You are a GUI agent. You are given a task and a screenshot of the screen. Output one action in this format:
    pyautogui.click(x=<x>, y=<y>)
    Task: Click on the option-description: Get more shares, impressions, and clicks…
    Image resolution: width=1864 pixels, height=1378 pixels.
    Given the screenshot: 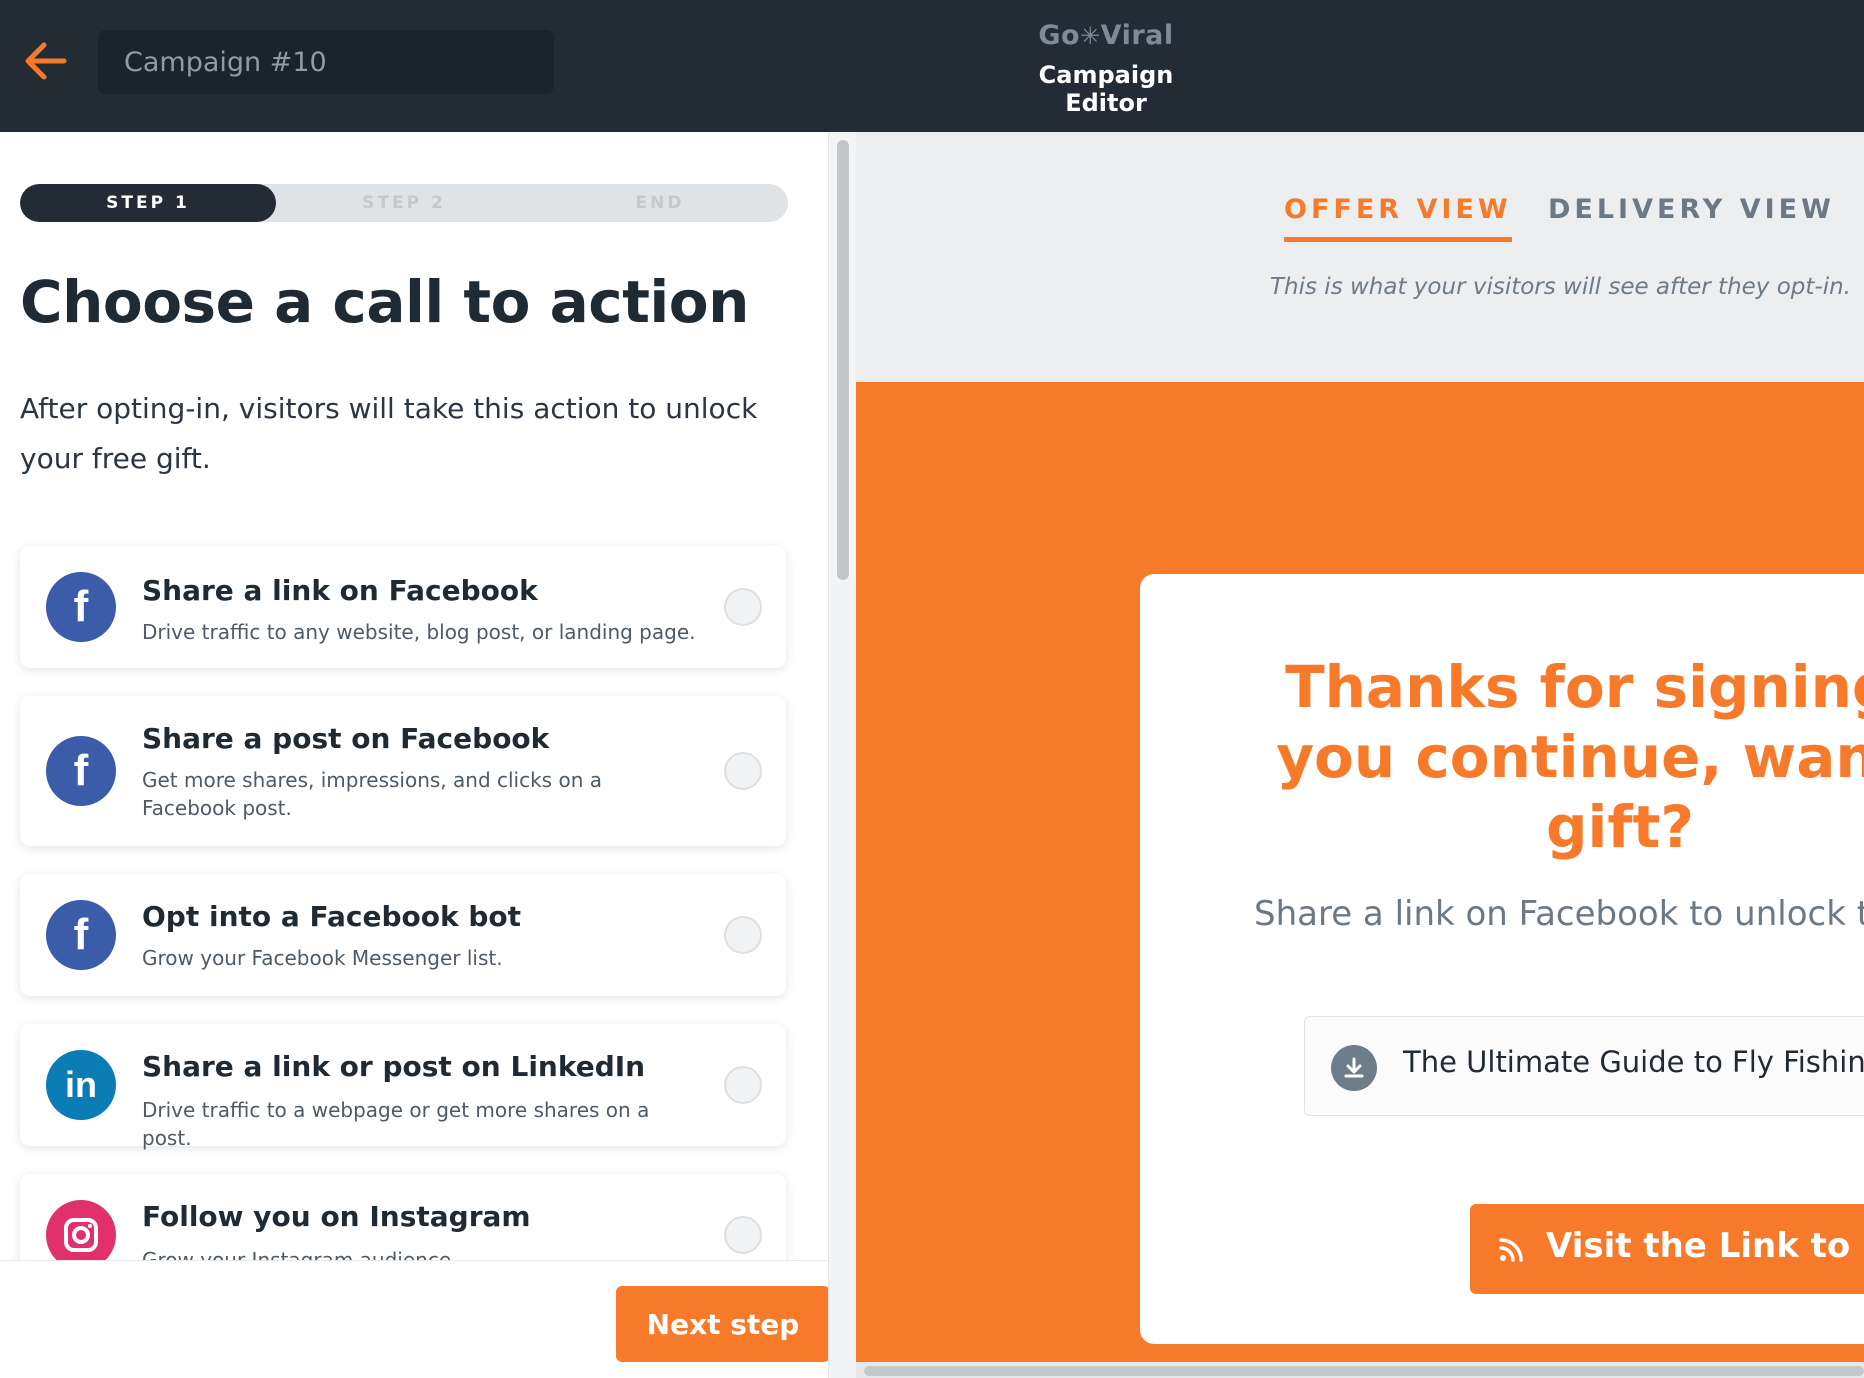 What is the action you would take?
    pyautogui.click(x=372, y=794)
    